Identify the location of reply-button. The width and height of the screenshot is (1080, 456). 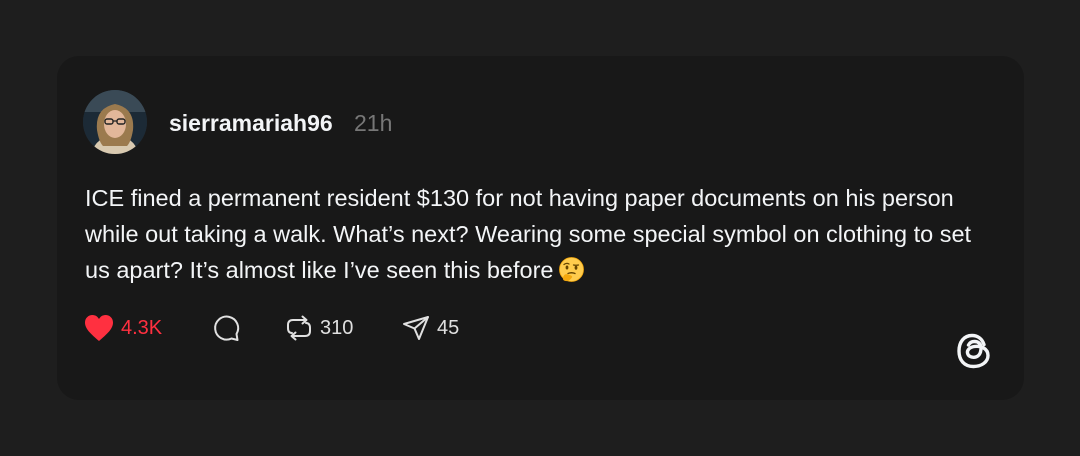
(226, 328).